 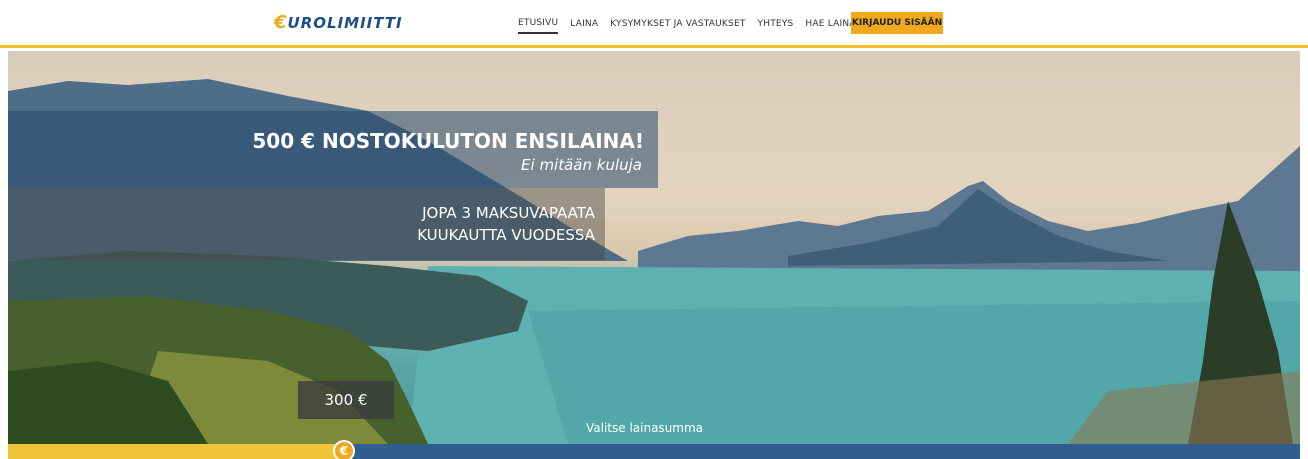 What do you see at coordinates (346, 400) in the screenshot?
I see `selected-amount: 300 €` at bounding box center [346, 400].